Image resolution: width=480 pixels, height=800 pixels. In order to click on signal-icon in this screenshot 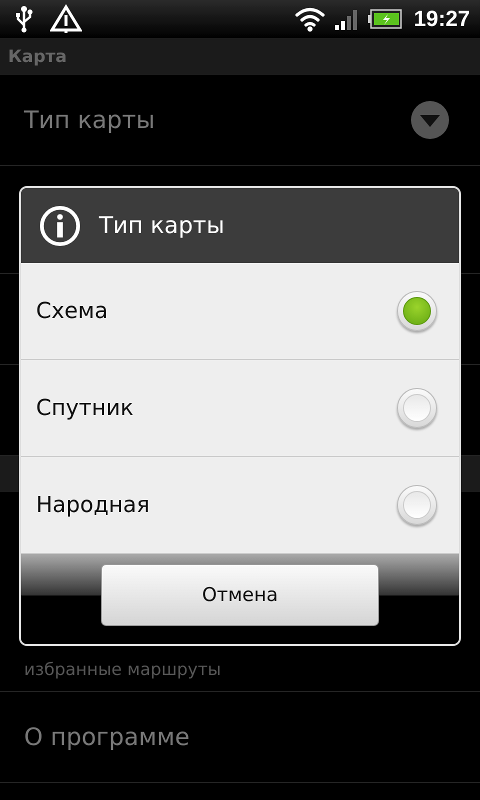, I will do `click(347, 19)`.